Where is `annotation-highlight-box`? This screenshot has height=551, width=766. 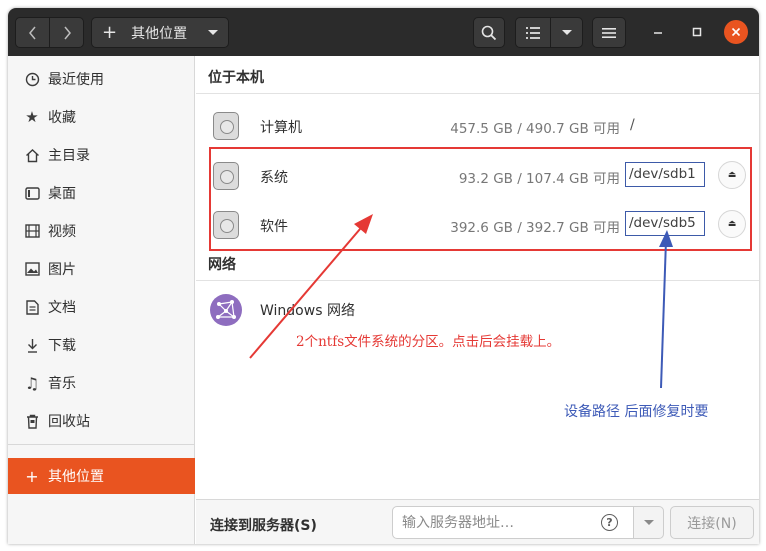 annotation-highlight-box is located at coordinates (480, 199).